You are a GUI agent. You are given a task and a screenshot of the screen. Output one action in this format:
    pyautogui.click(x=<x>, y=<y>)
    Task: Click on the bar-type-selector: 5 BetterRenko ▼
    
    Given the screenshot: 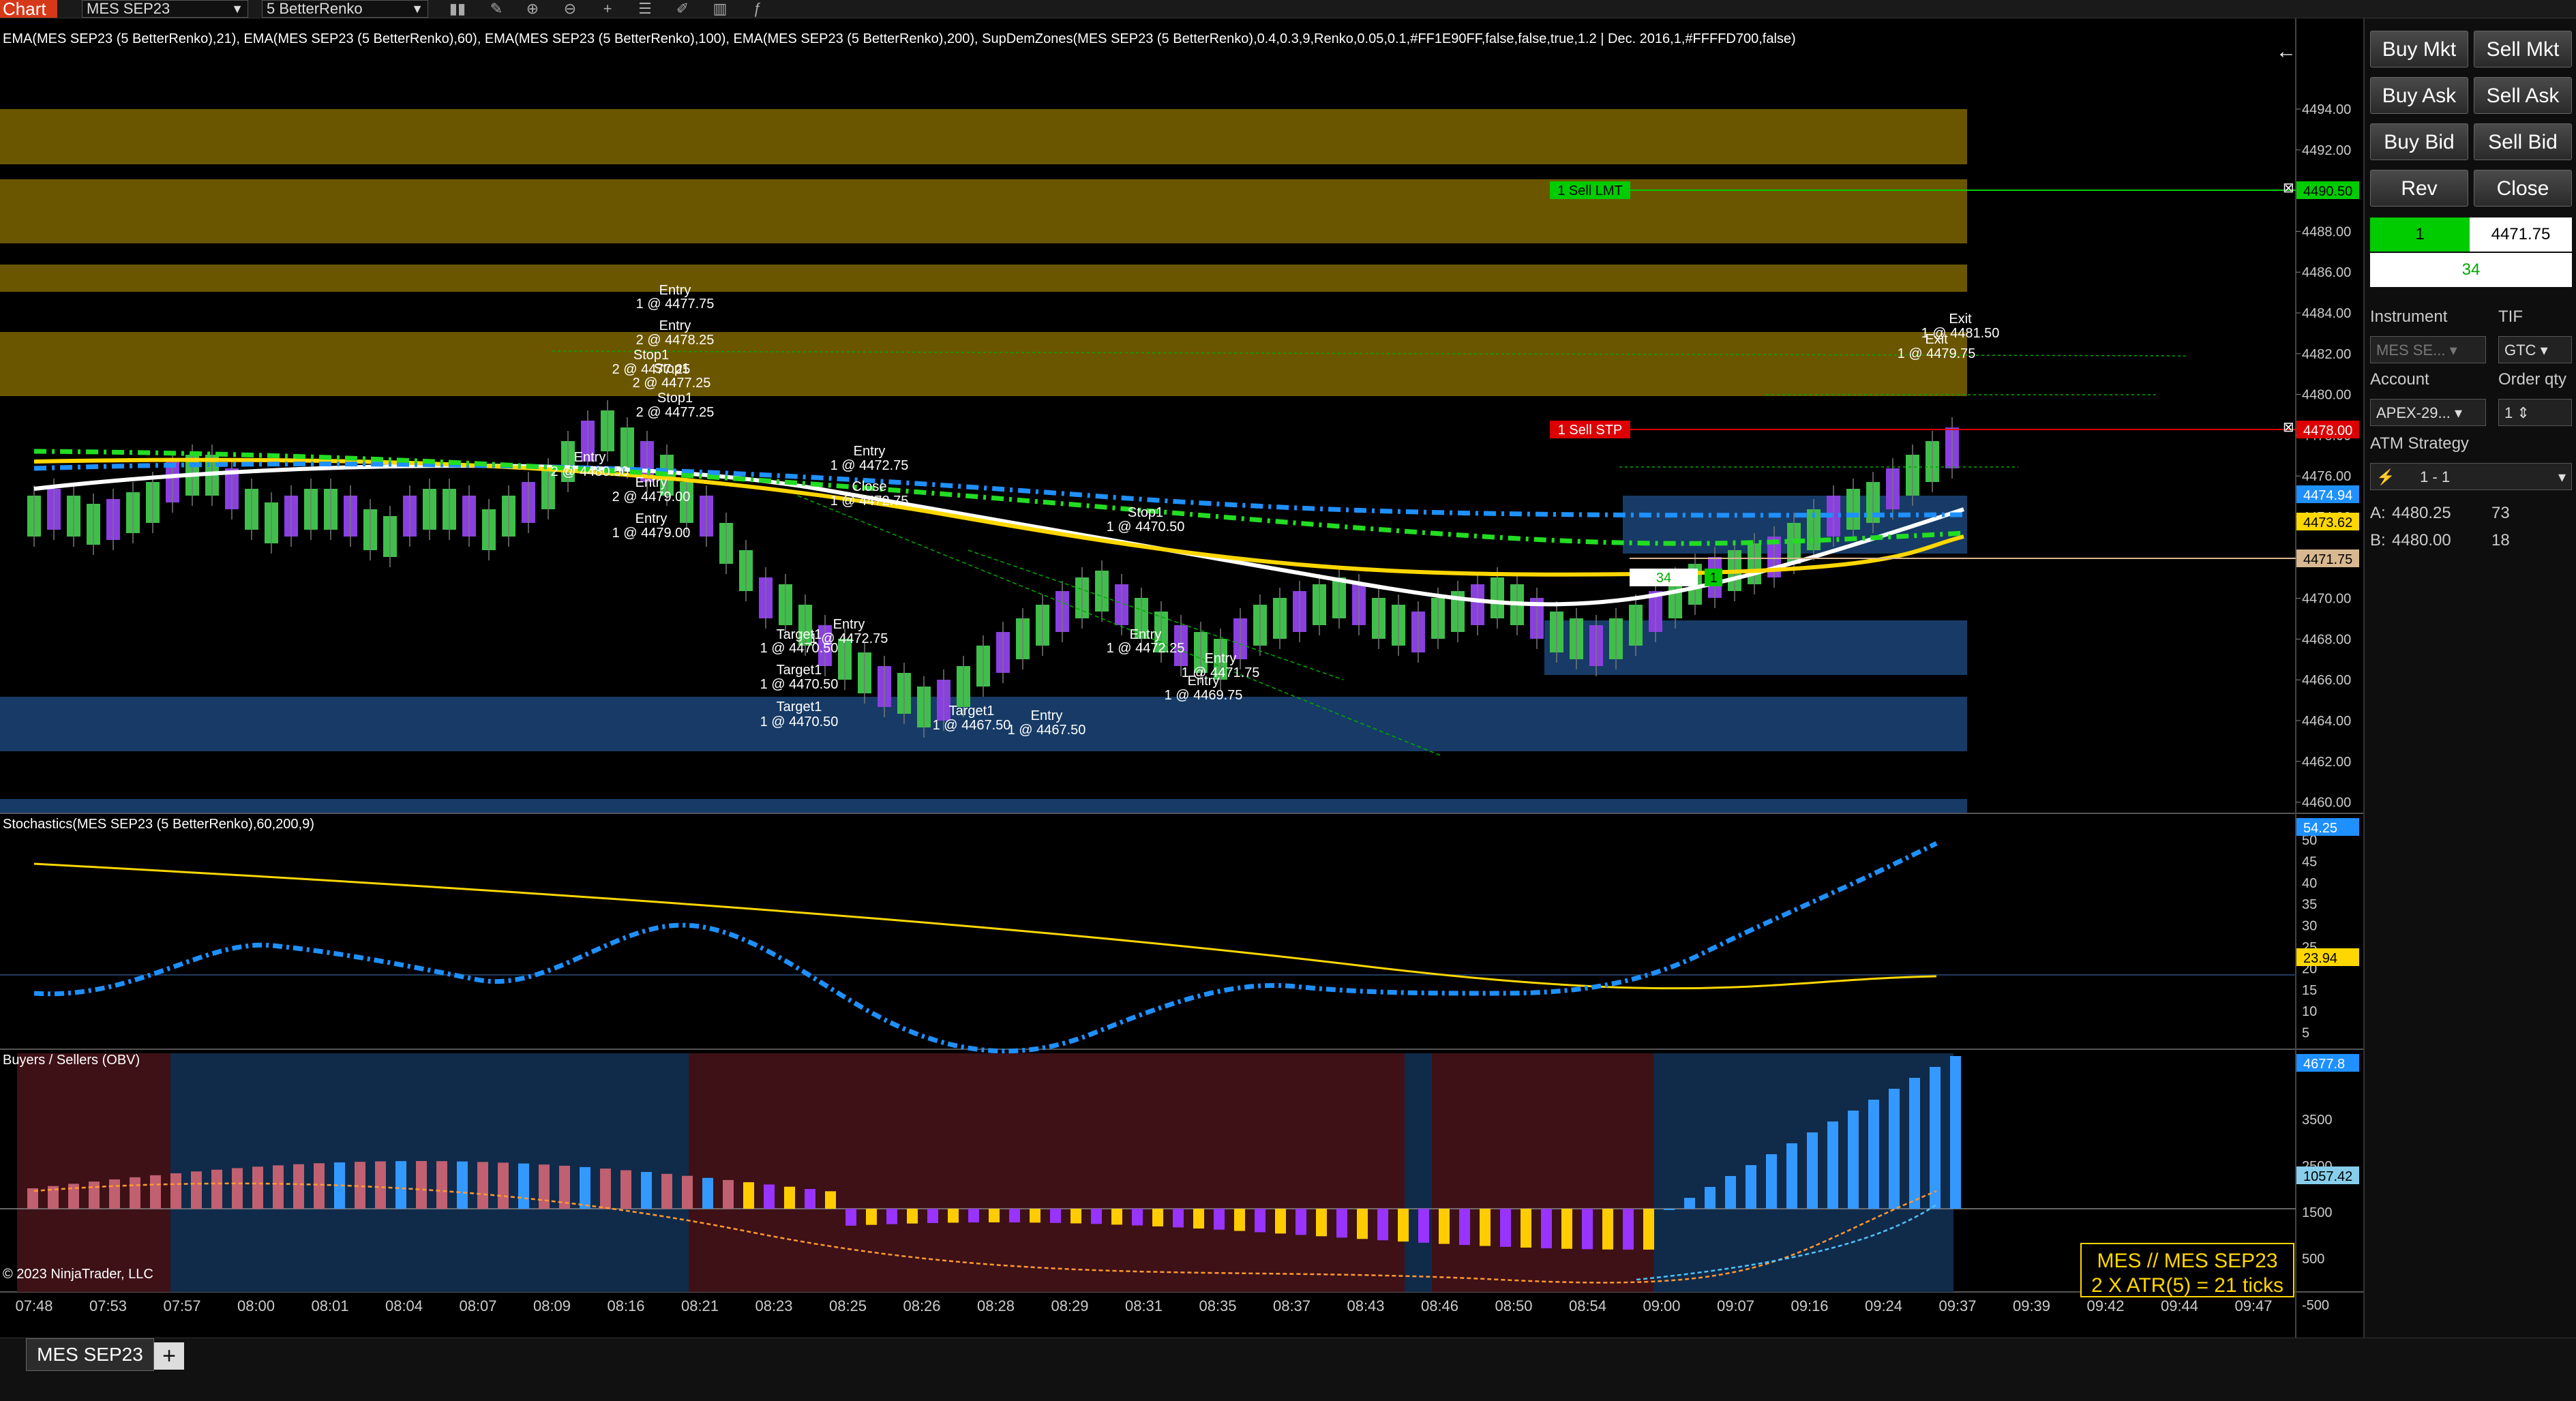 What is the action you would take?
    pyautogui.click(x=345, y=9)
    